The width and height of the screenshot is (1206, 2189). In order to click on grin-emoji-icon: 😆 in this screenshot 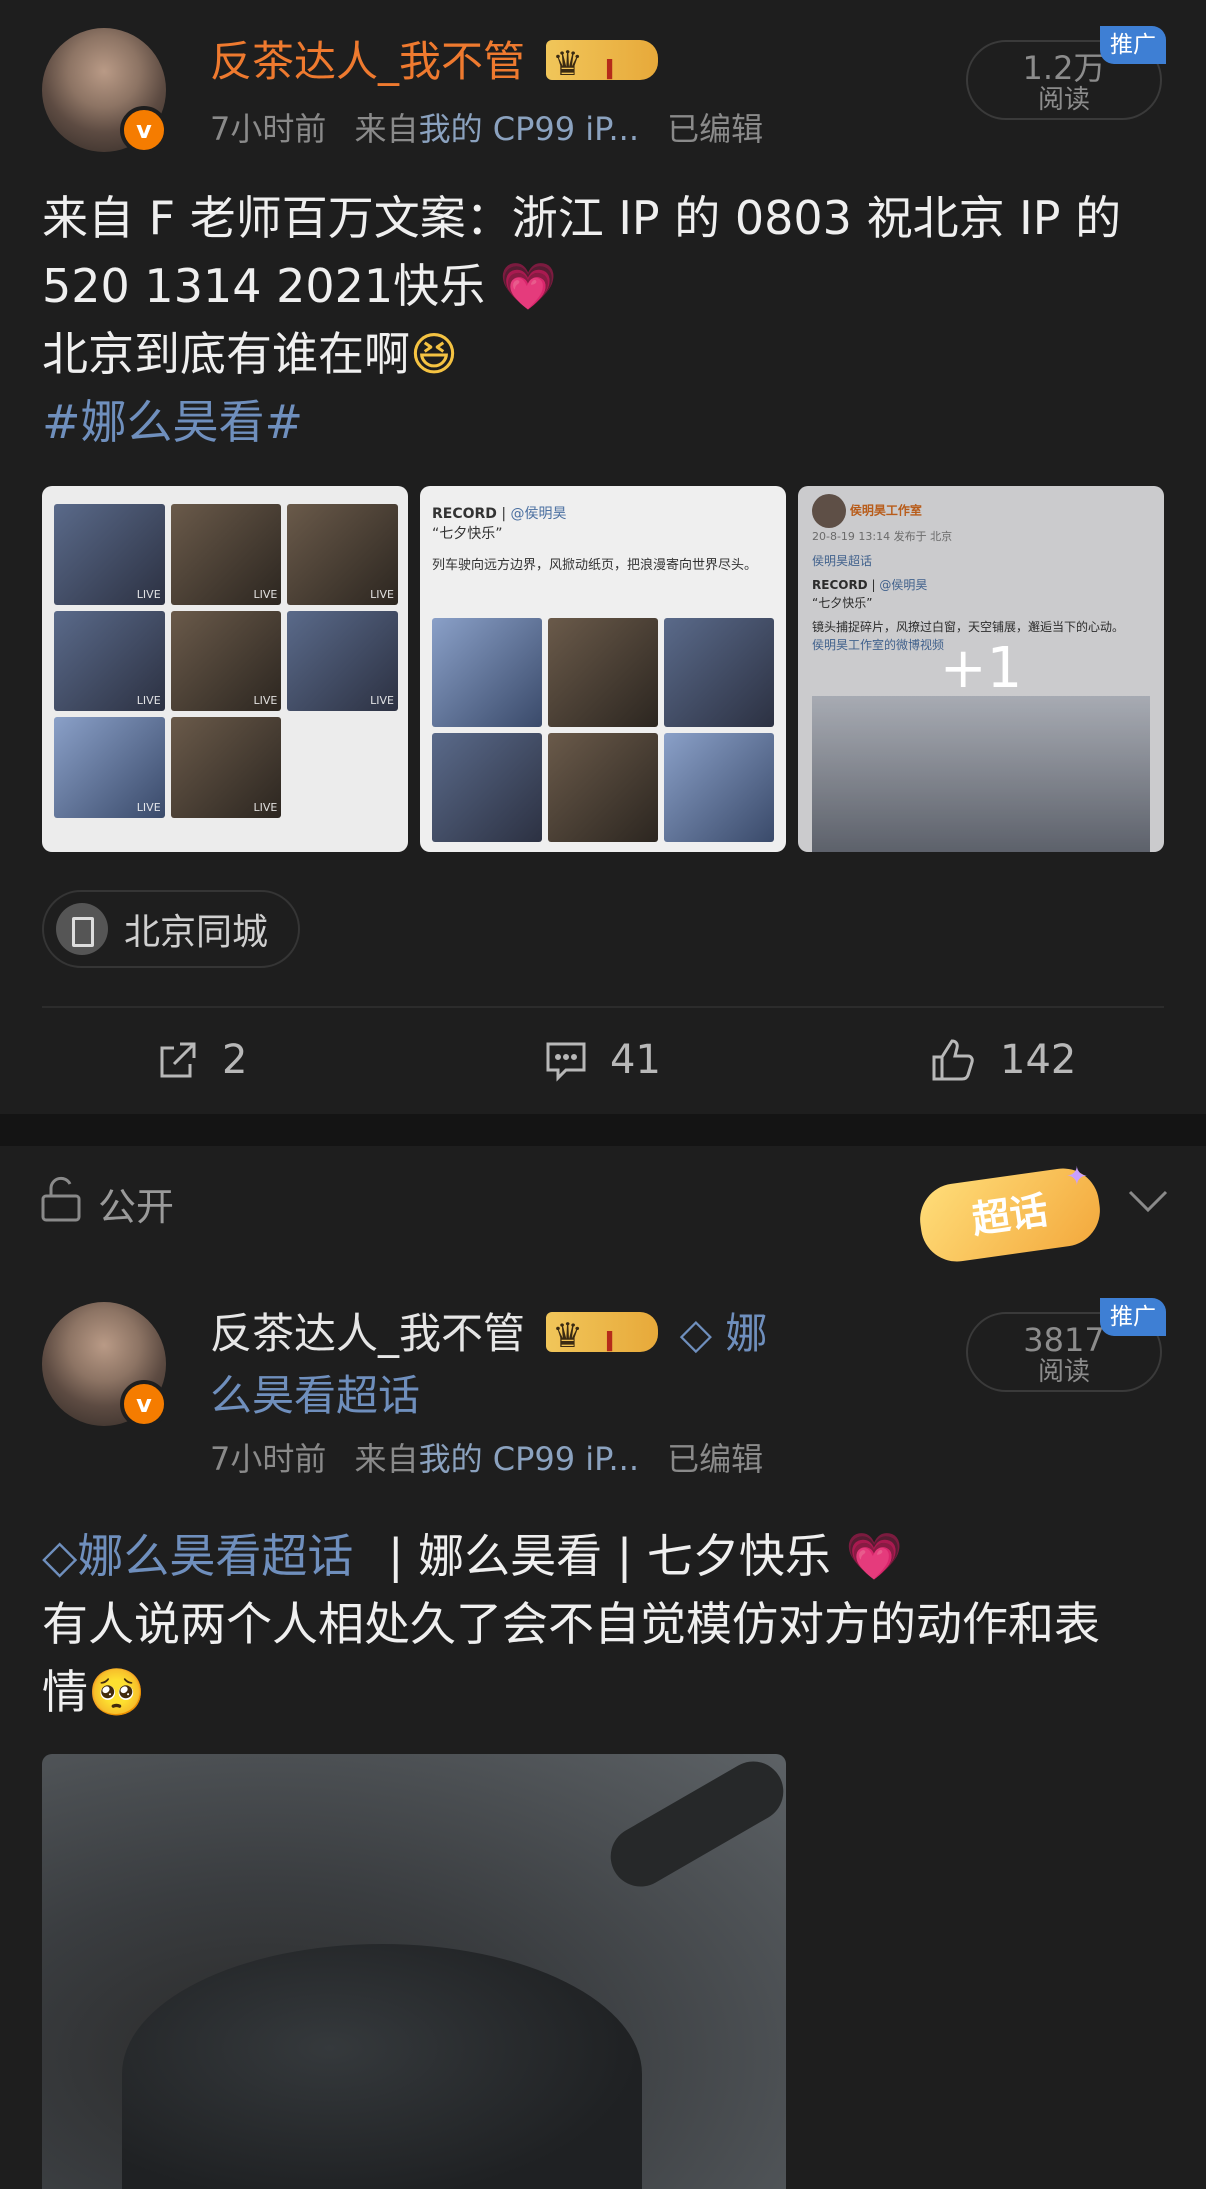, I will do `click(434, 354)`.